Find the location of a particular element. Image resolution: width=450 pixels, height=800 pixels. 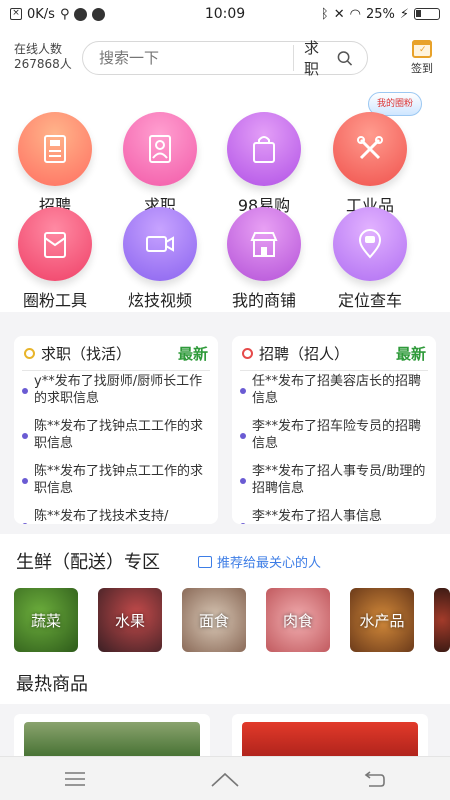

grid-item-my-store: 我的商铺 is located at coordinates (264, 259).